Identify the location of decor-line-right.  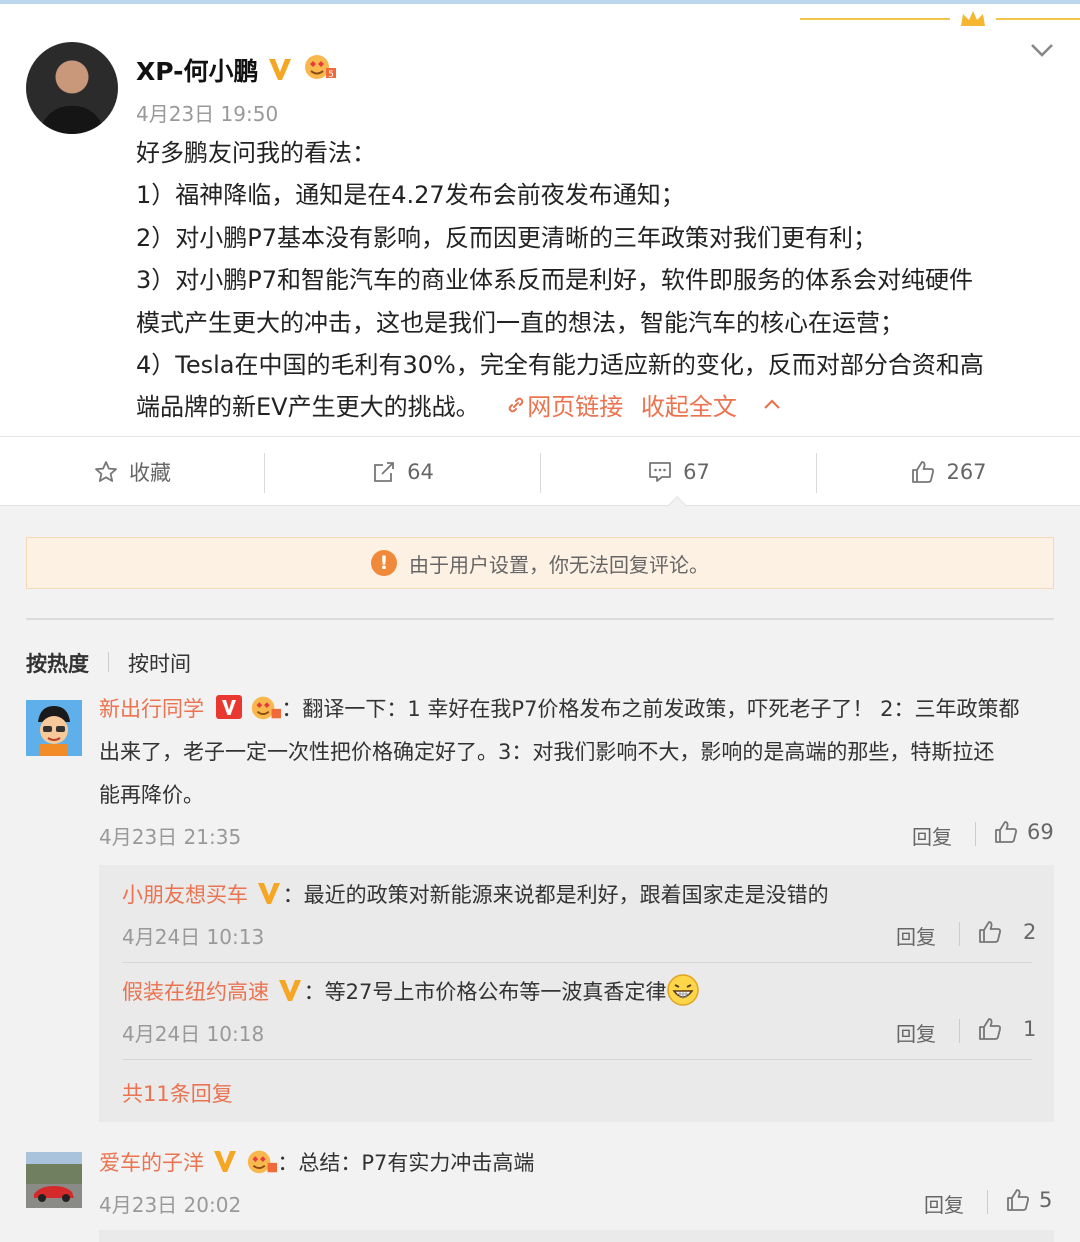
(1038, 19).